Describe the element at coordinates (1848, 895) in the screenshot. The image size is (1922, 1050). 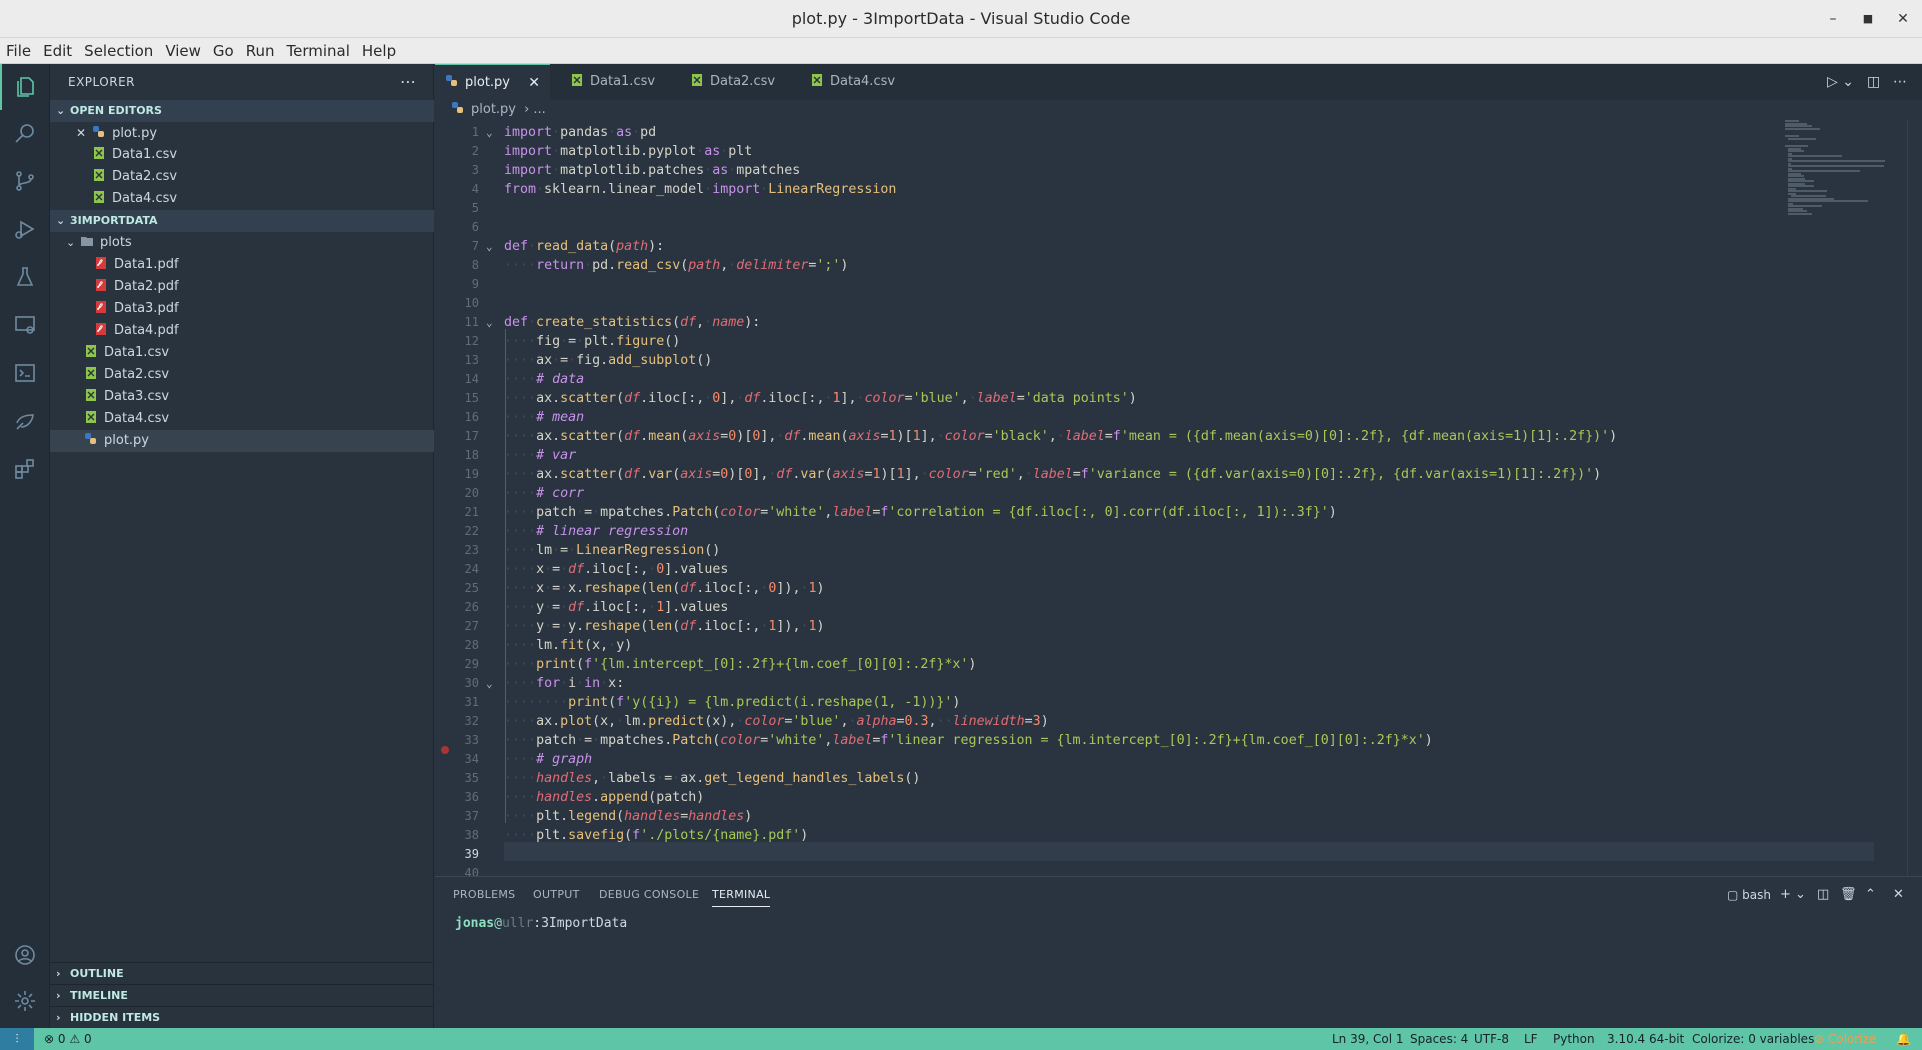
I see `trash-icon: 🗑` at that location.